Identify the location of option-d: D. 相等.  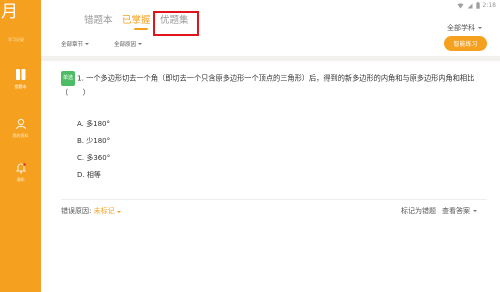
(93, 175).